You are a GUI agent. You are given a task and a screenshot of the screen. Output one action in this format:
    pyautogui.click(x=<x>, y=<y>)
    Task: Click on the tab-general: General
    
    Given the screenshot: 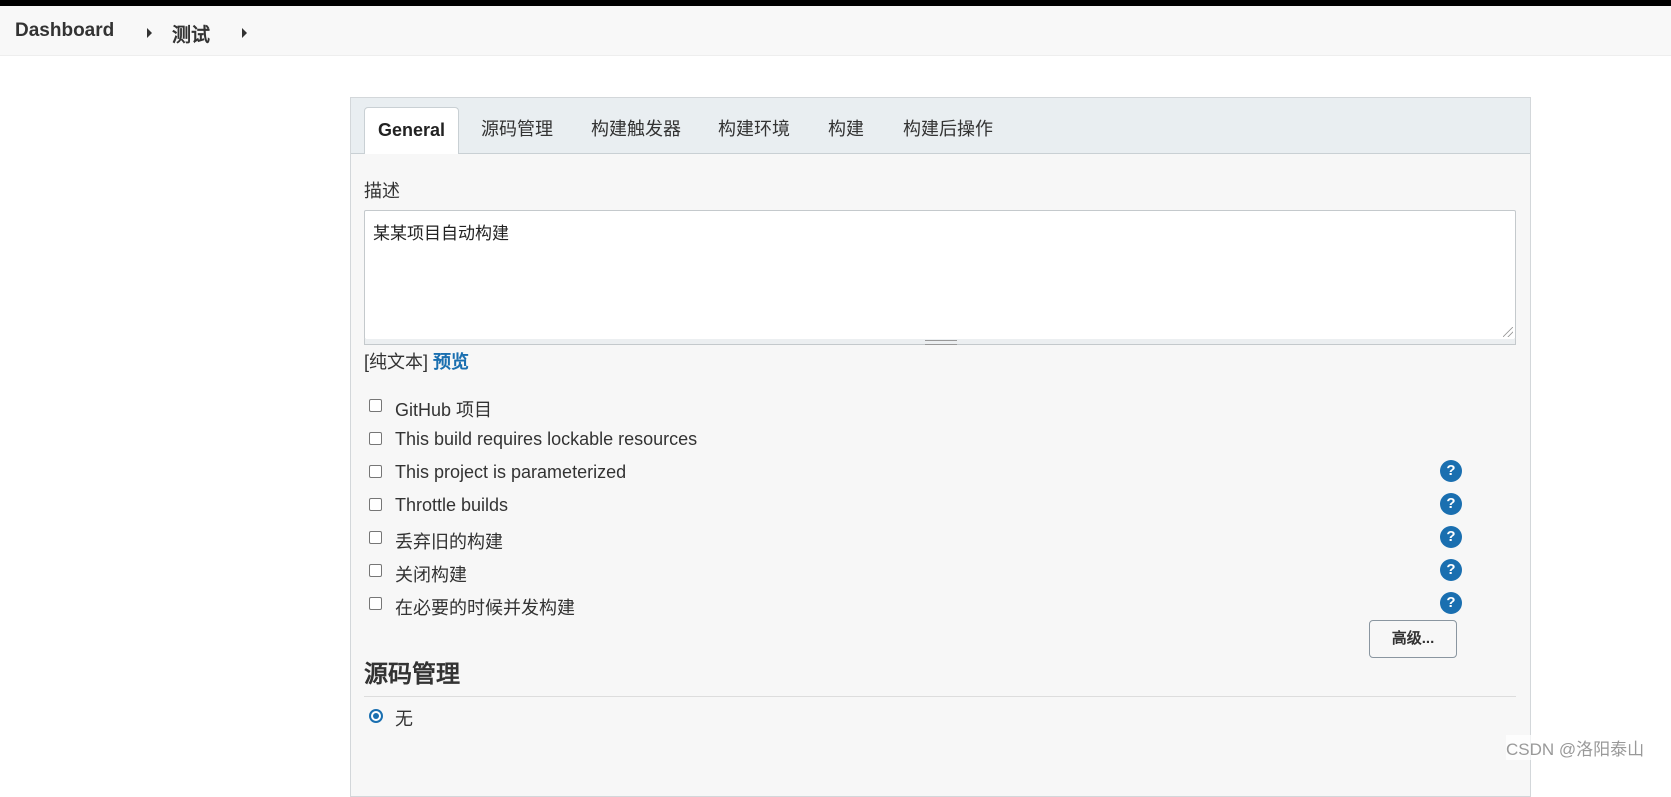 What is the action you would take?
    pyautogui.click(x=412, y=130)
    